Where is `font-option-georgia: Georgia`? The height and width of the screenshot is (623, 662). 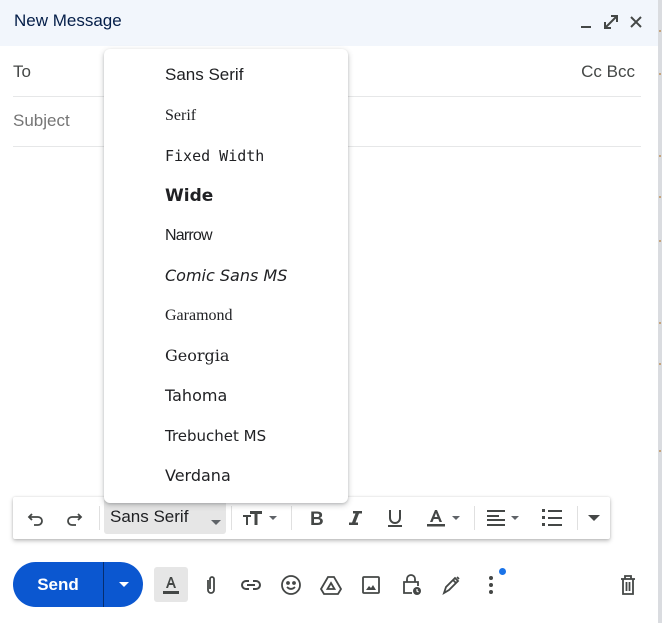 font-option-georgia: Georgia is located at coordinates (226, 356).